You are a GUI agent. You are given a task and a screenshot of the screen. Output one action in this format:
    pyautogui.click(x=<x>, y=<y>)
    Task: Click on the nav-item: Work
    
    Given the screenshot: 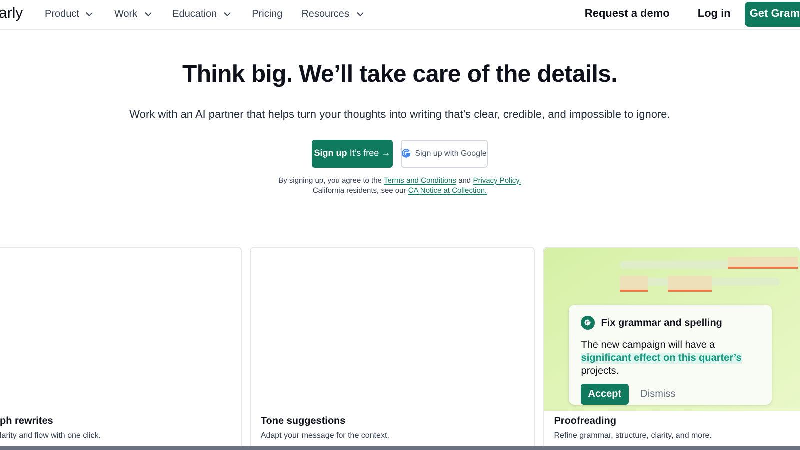 What is the action you would take?
    pyautogui.click(x=134, y=14)
    